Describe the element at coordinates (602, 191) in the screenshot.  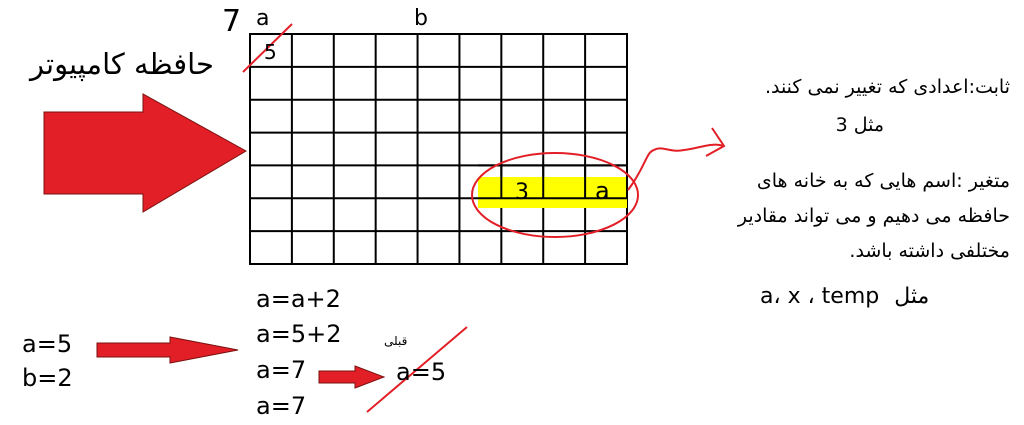
I see `yellow-variable-value: a` at that location.